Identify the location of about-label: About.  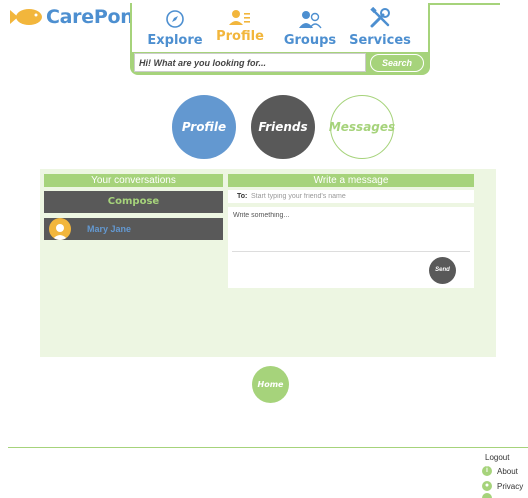
(507, 471).